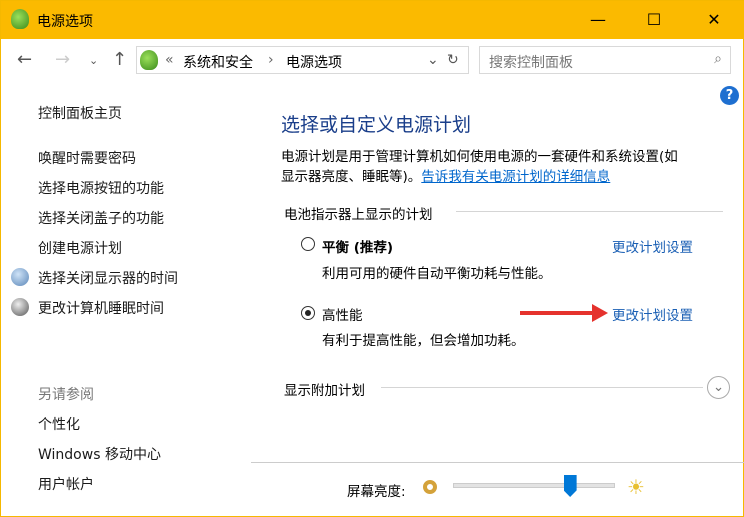 This screenshot has height=517, width=744. Describe the element at coordinates (20, 307) in the screenshot. I see `sleep-icon` at that location.